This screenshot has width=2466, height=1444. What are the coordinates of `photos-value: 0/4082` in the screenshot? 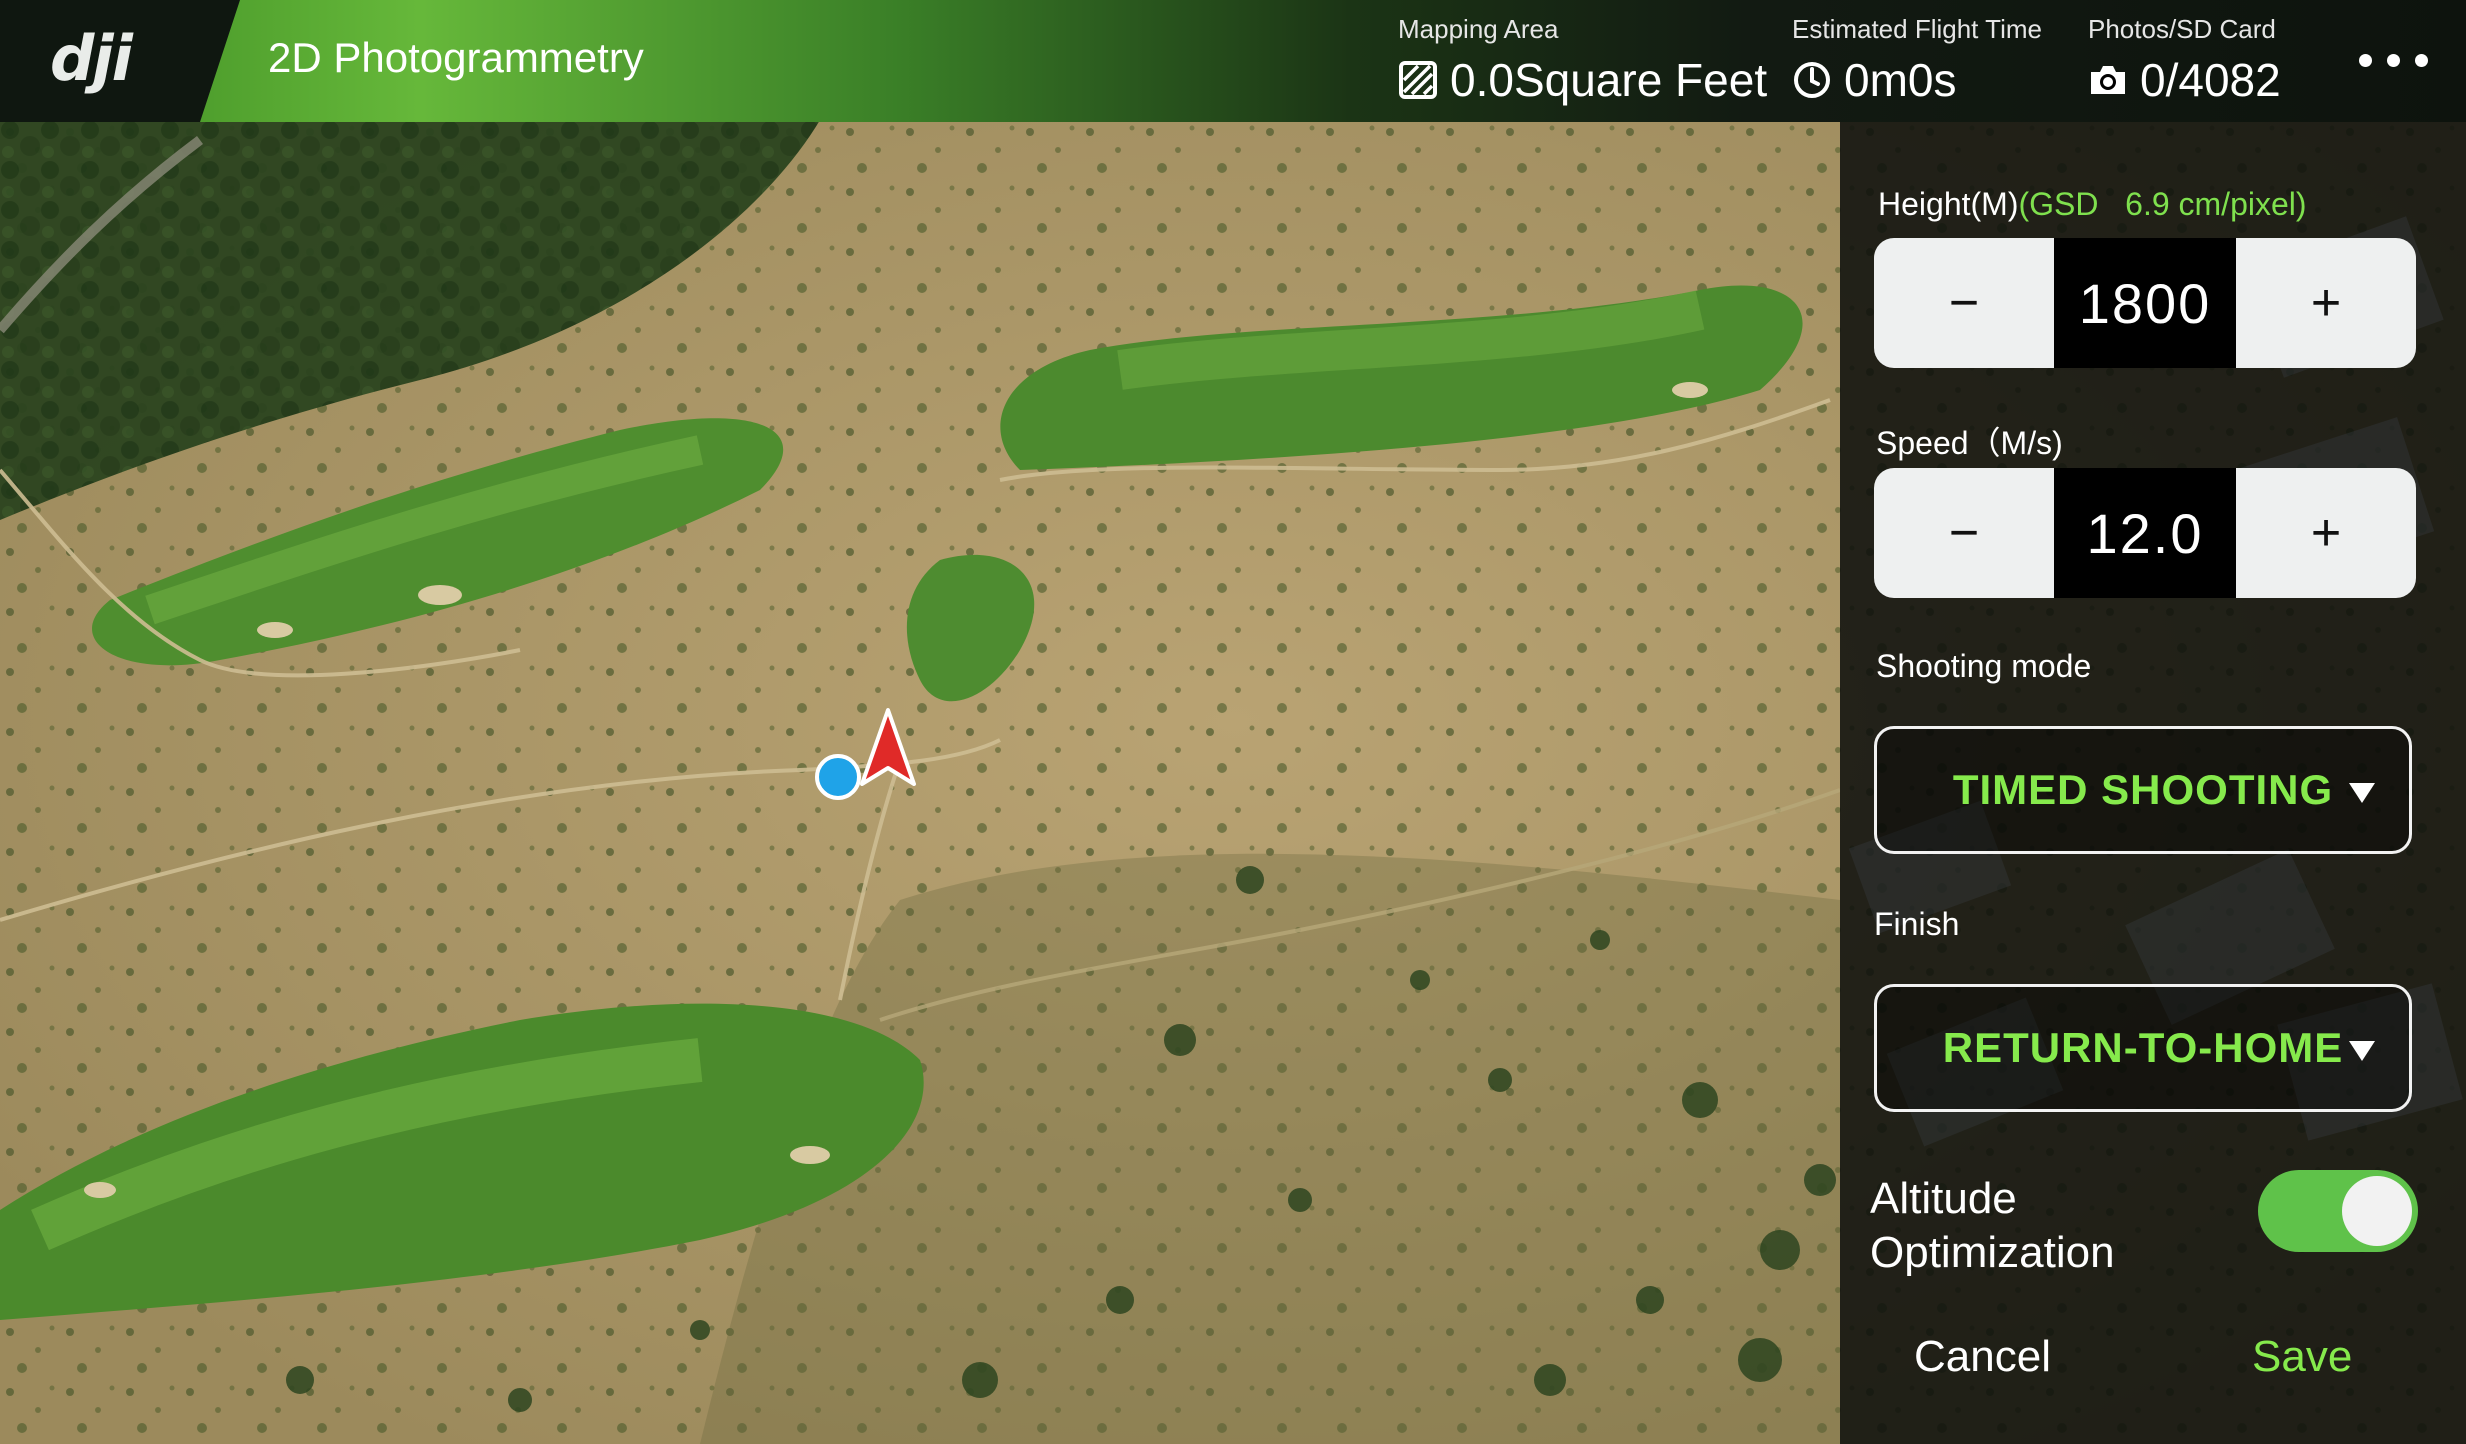 It's located at (2210, 80).